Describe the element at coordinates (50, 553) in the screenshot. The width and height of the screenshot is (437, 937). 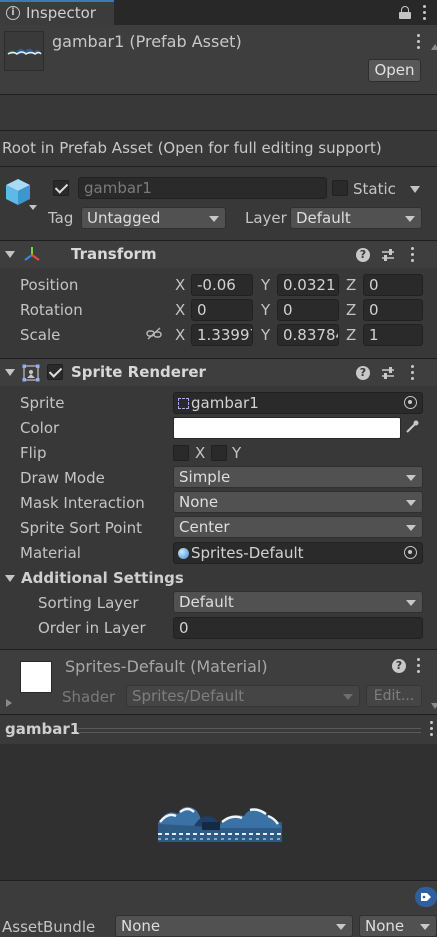
I see `material-label: Material` at that location.